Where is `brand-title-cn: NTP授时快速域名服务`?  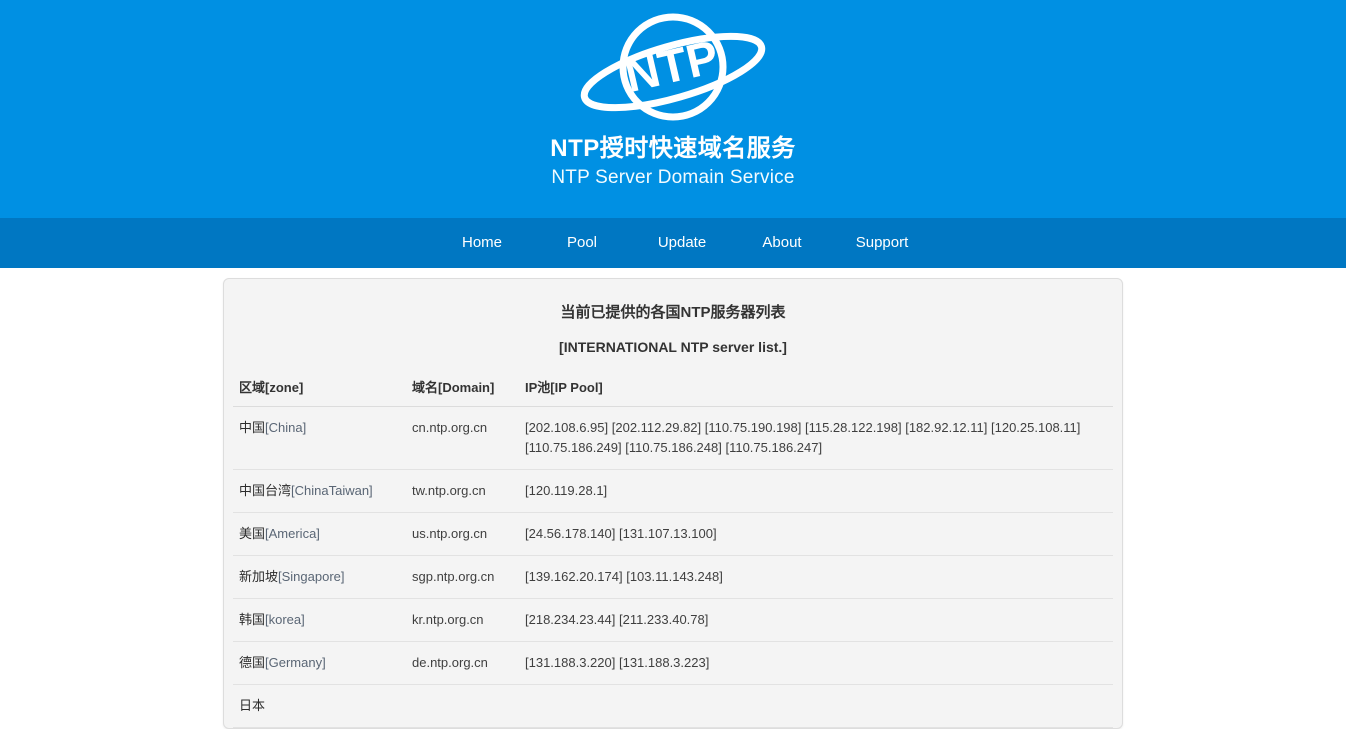 brand-title-cn: NTP授时快速域名服务 is located at coordinates (673, 148).